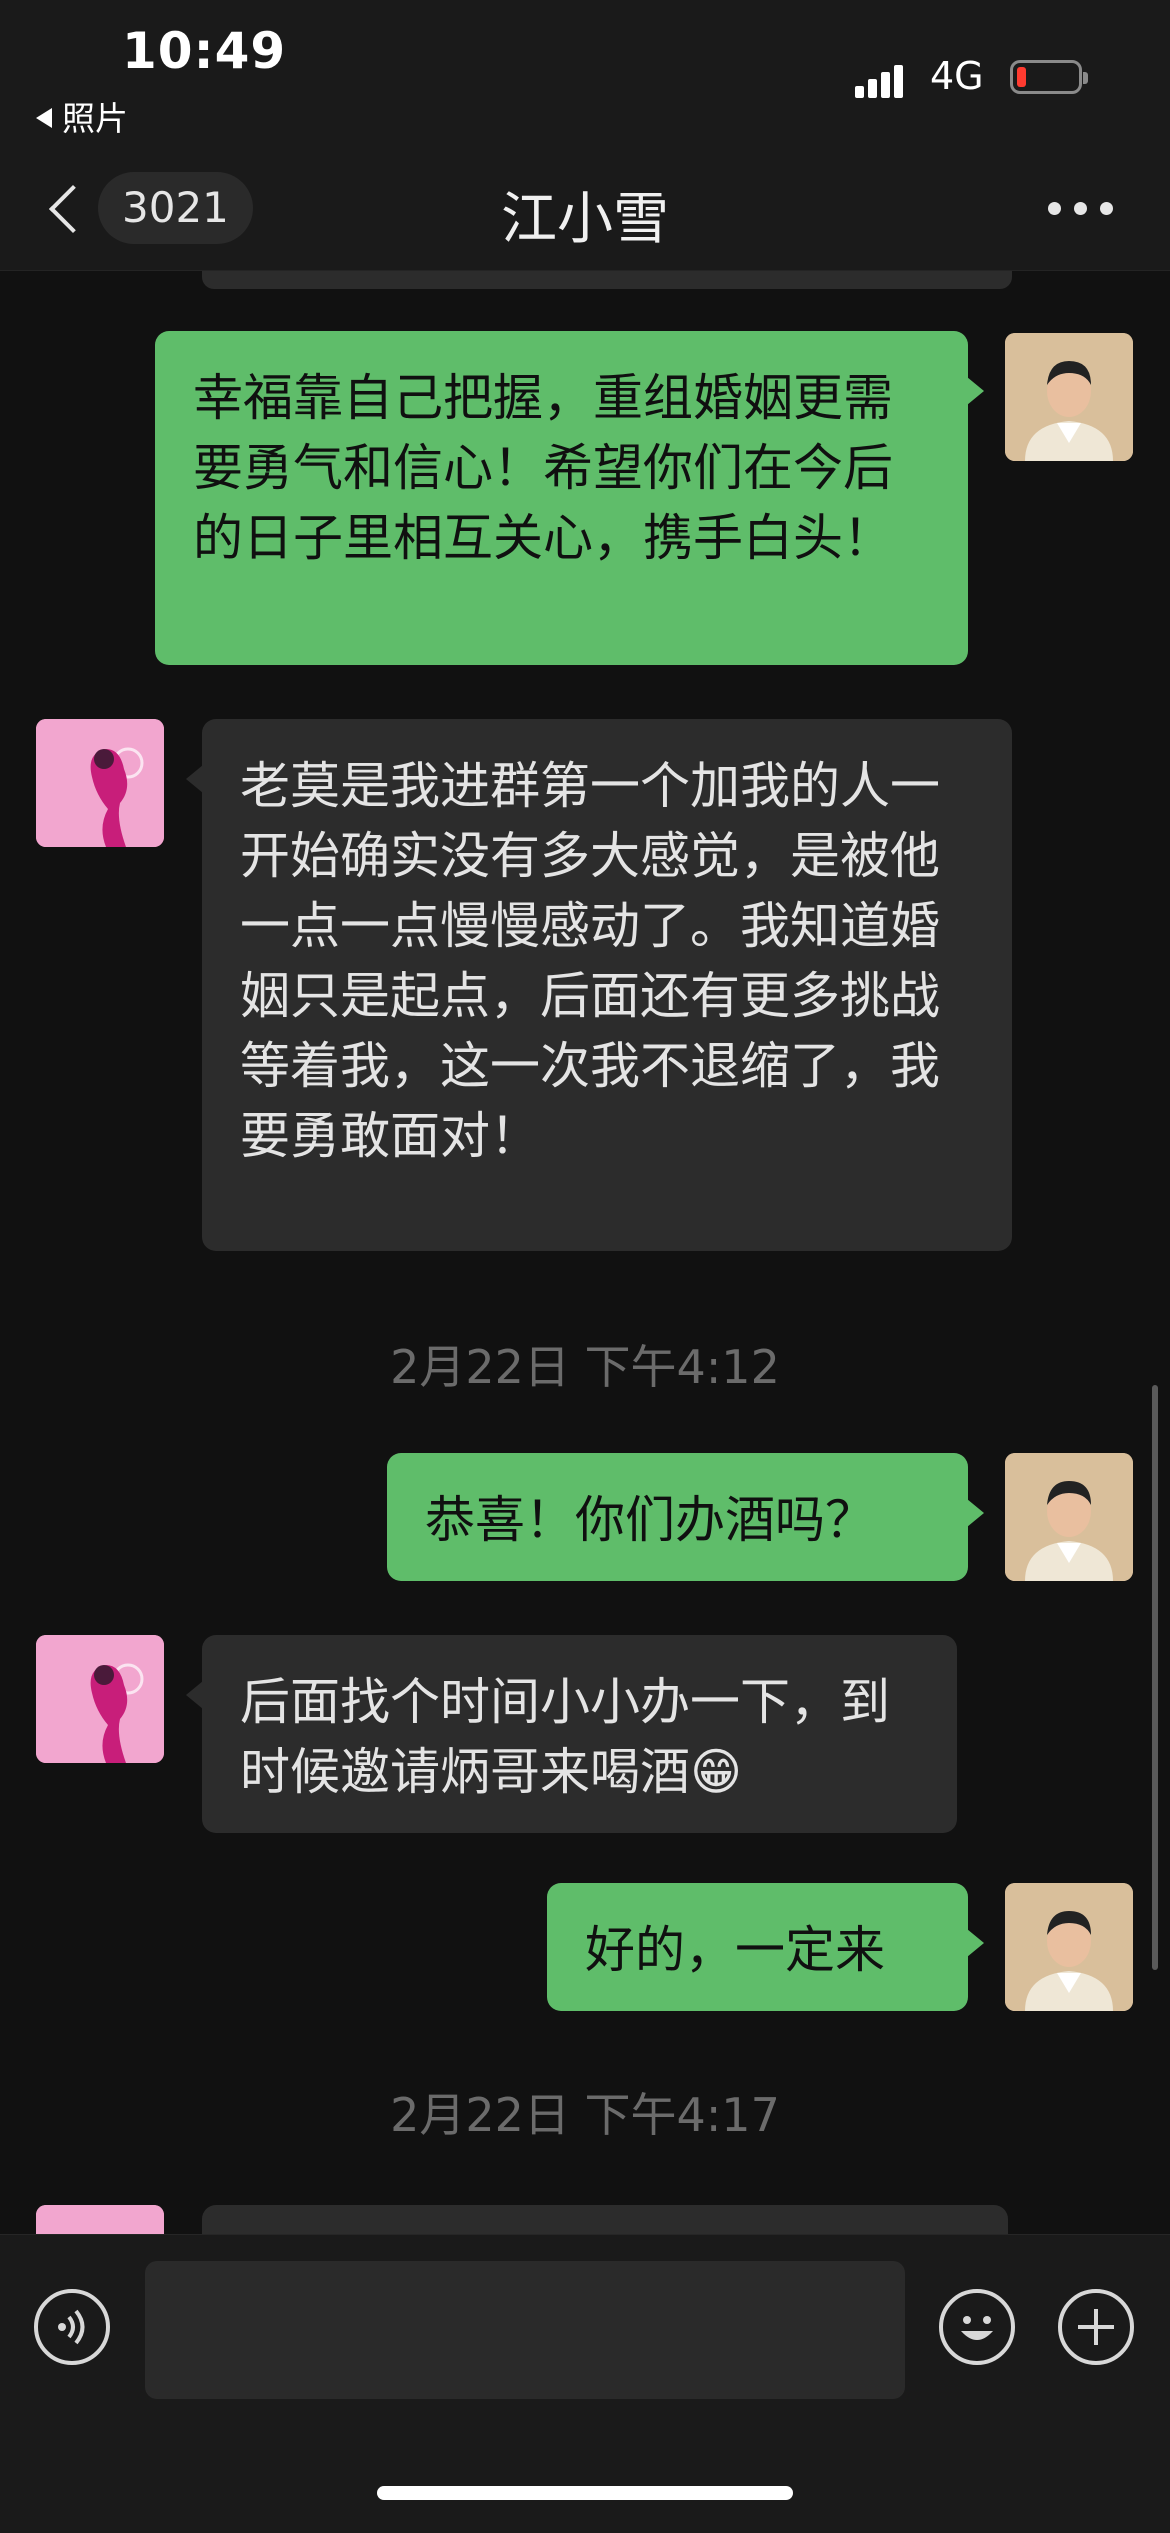 The height and width of the screenshot is (2533, 1170). What do you see at coordinates (204, 51) in the screenshot?
I see `status-time: 10:49` at bounding box center [204, 51].